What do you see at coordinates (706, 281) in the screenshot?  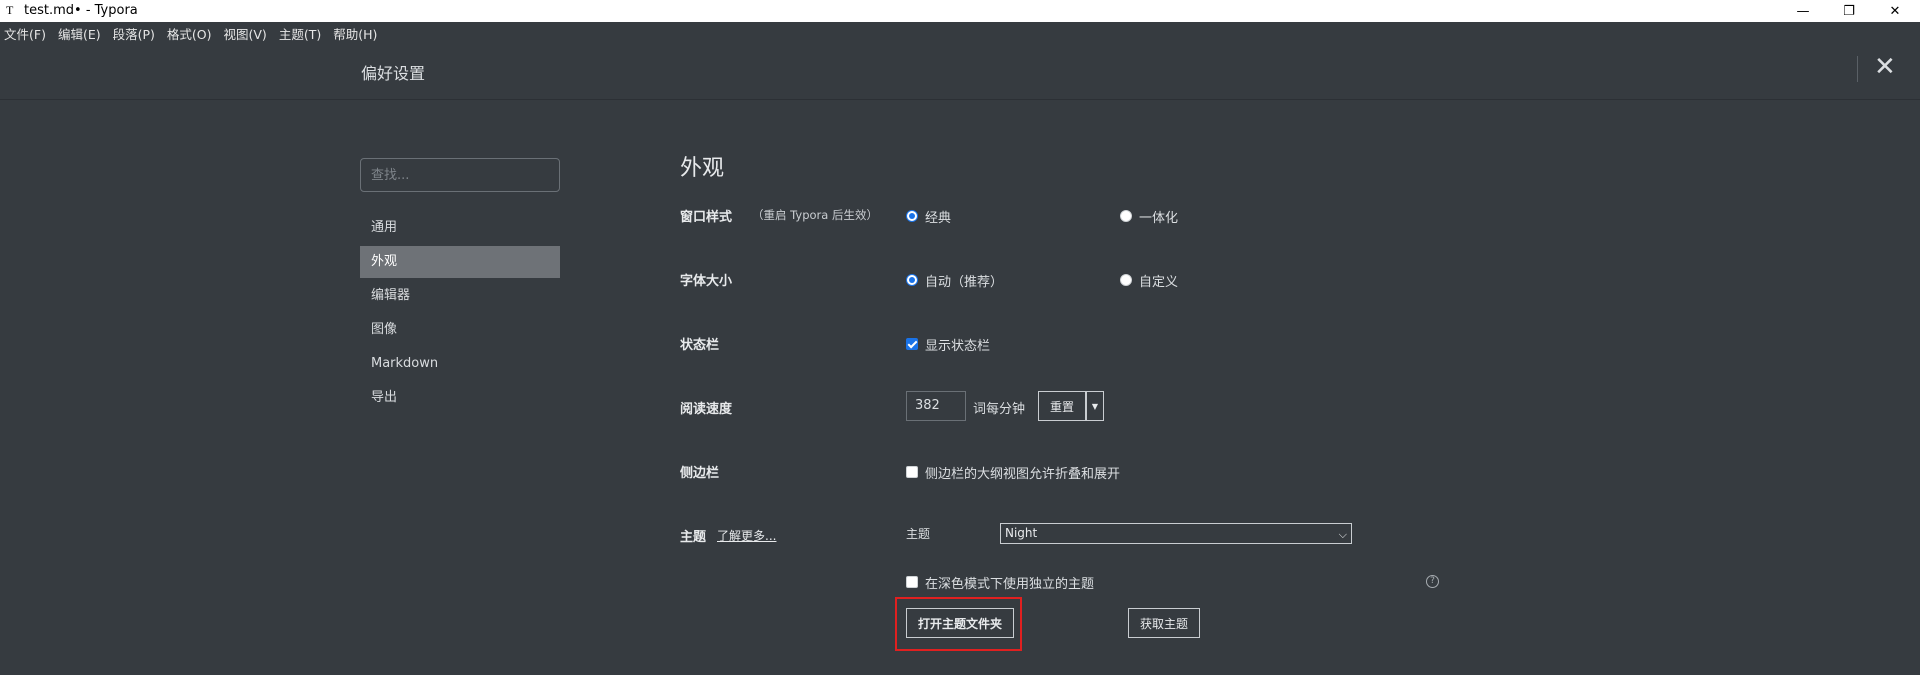 I see `font-size-label: 字体大小` at bounding box center [706, 281].